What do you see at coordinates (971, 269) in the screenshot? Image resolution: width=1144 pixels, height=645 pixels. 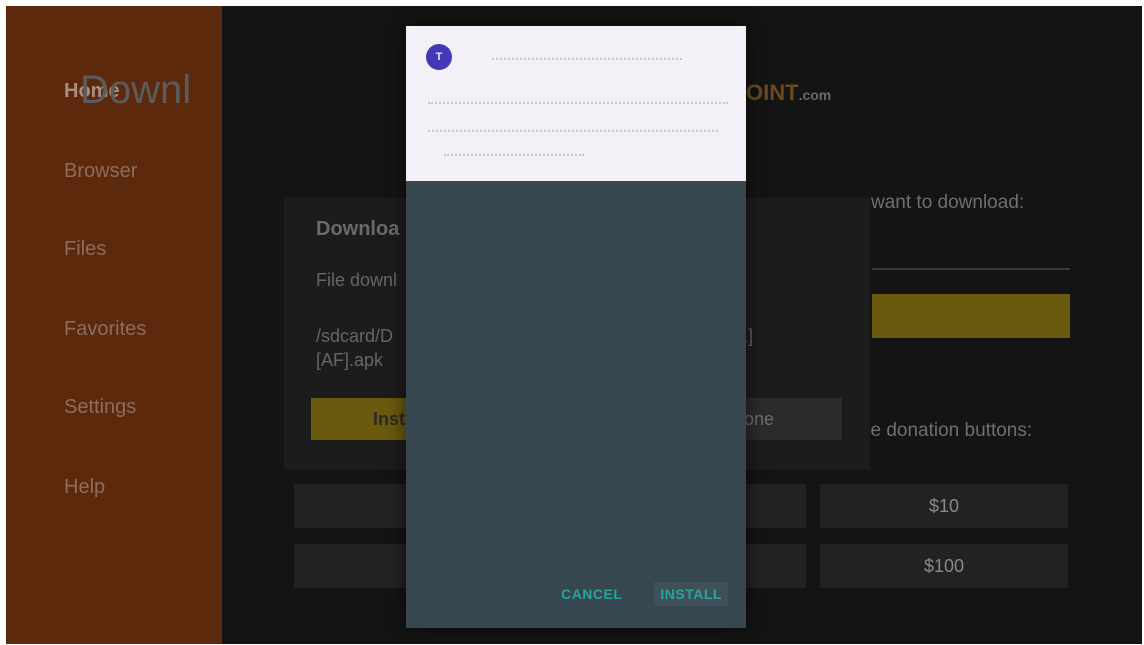 I see `url-input` at bounding box center [971, 269].